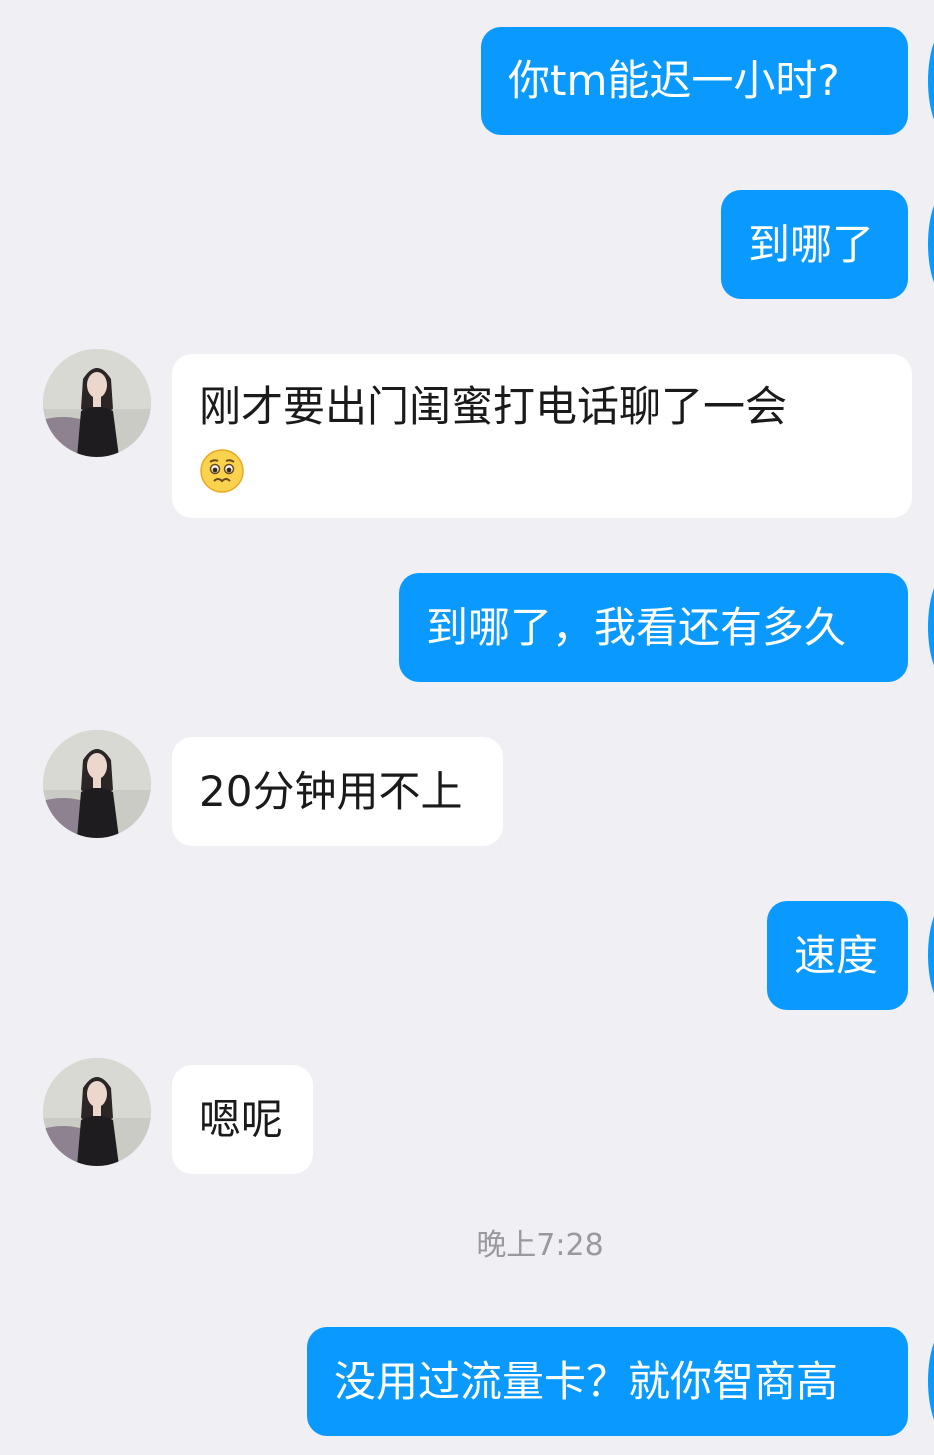 The height and width of the screenshot is (1455, 934). What do you see at coordinates (674, 80) in the screenshot?
I see `message-text: 你tm能迟一小时?` at bounding box center [674, 80].